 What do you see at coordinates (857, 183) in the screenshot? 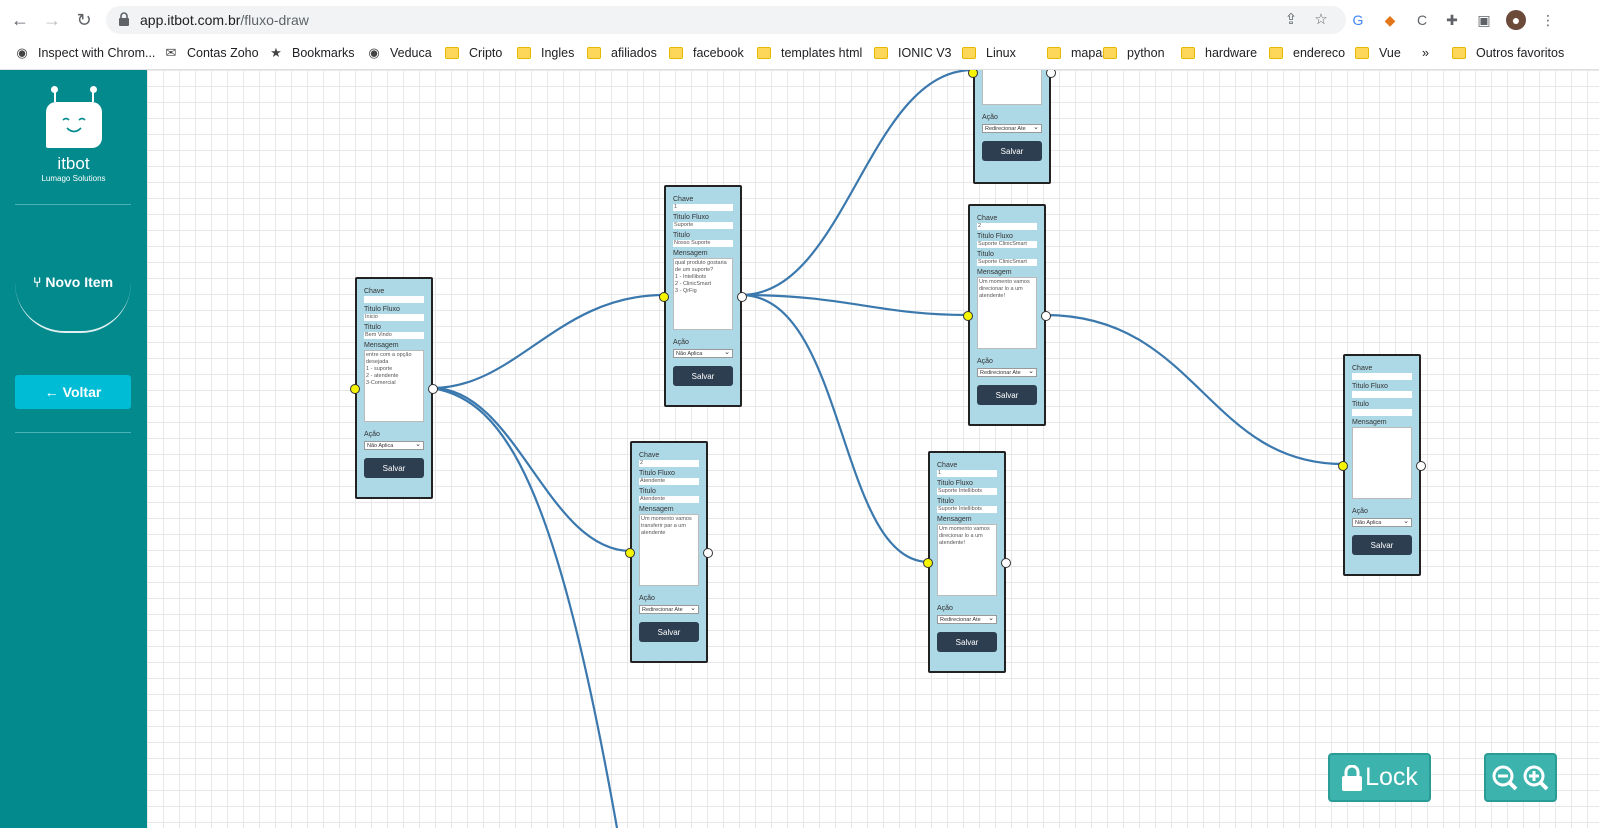
I see `edge` at bounding box center [857, 183].